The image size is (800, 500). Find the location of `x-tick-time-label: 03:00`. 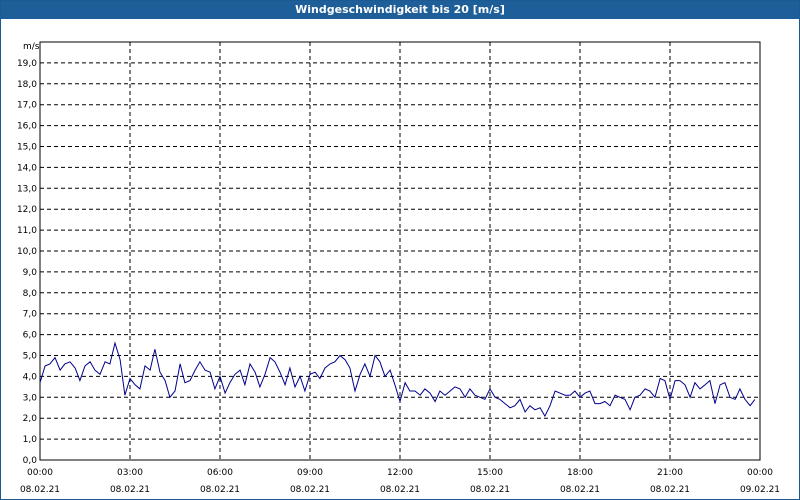

x-tick-time-label: 03:00 is located at coordinates (130, 473).